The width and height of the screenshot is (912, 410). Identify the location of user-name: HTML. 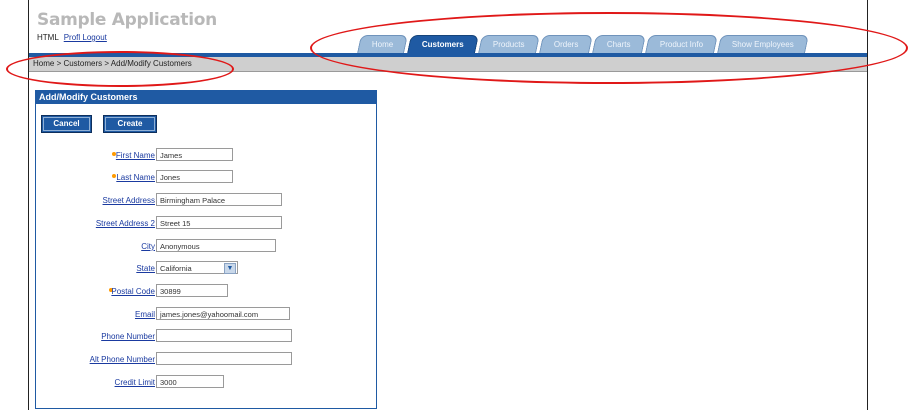
(48, 37).